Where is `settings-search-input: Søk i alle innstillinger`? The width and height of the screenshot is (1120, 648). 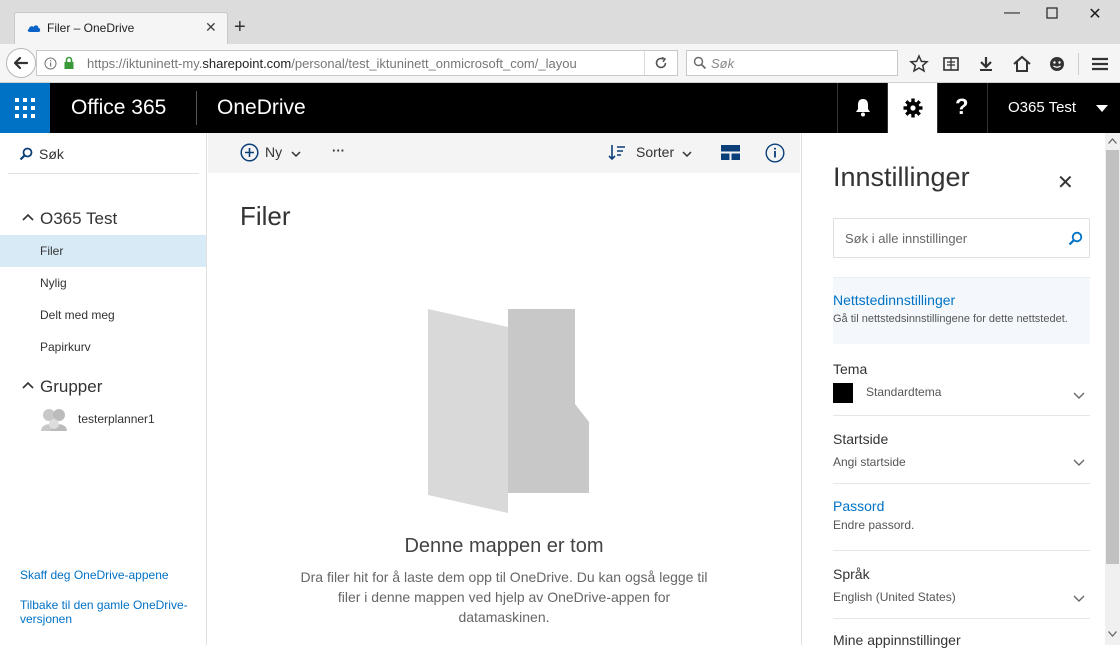
settings-search-input: Søk i alle innstillinger is located at coordinates (961, 238).